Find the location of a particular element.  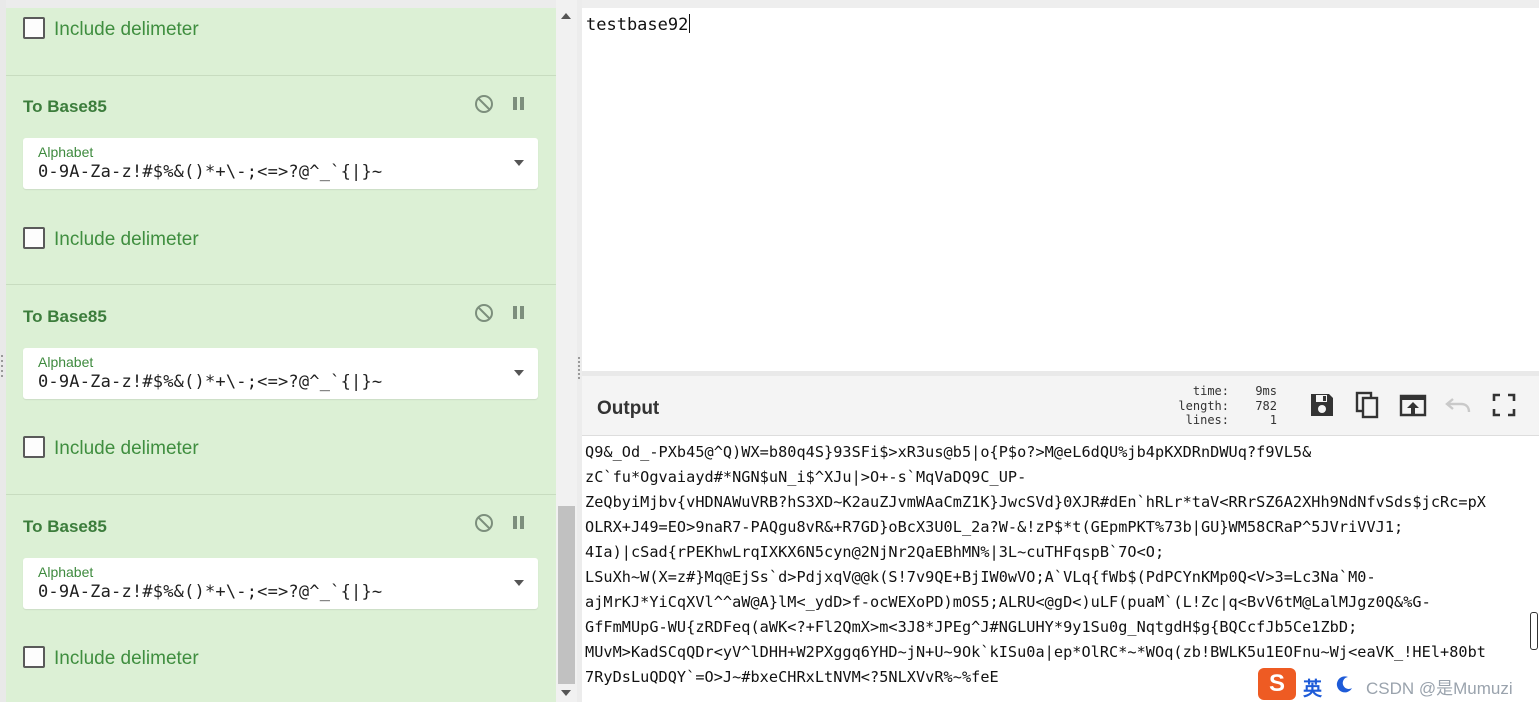

ime-language: 英 is located at coordinates (1312, 687).